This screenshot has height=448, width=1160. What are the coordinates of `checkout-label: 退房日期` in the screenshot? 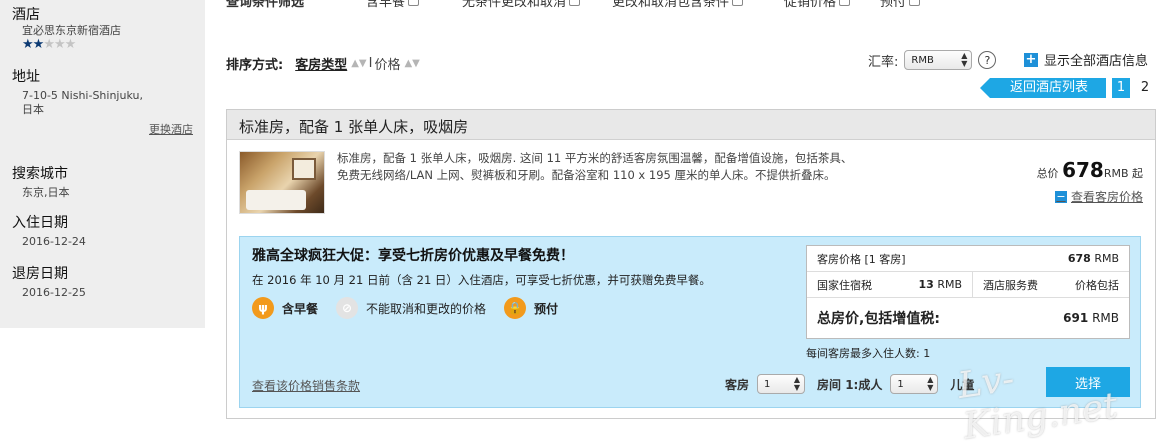 It's located at (40, 274).